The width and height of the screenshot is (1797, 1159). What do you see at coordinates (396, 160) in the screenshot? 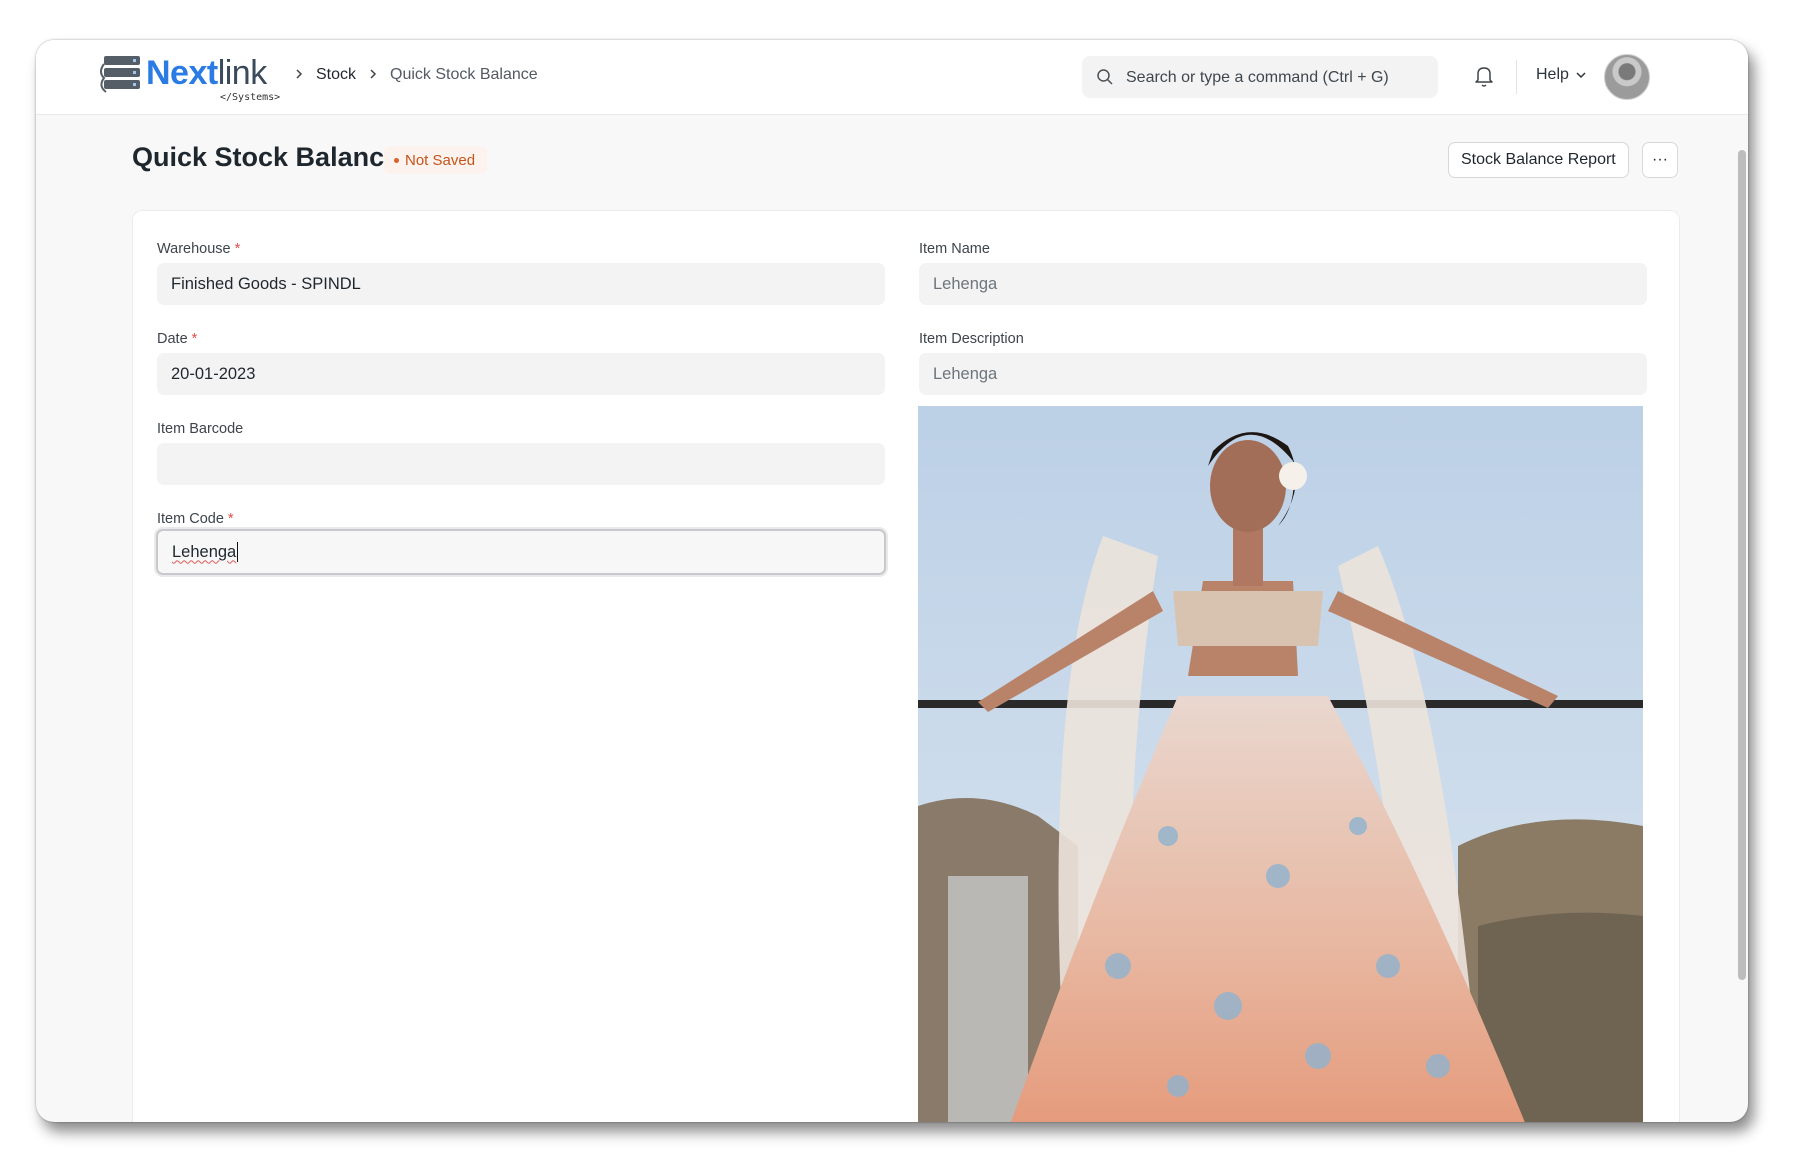
I see `status-dot` at bounding box center [396, 160].